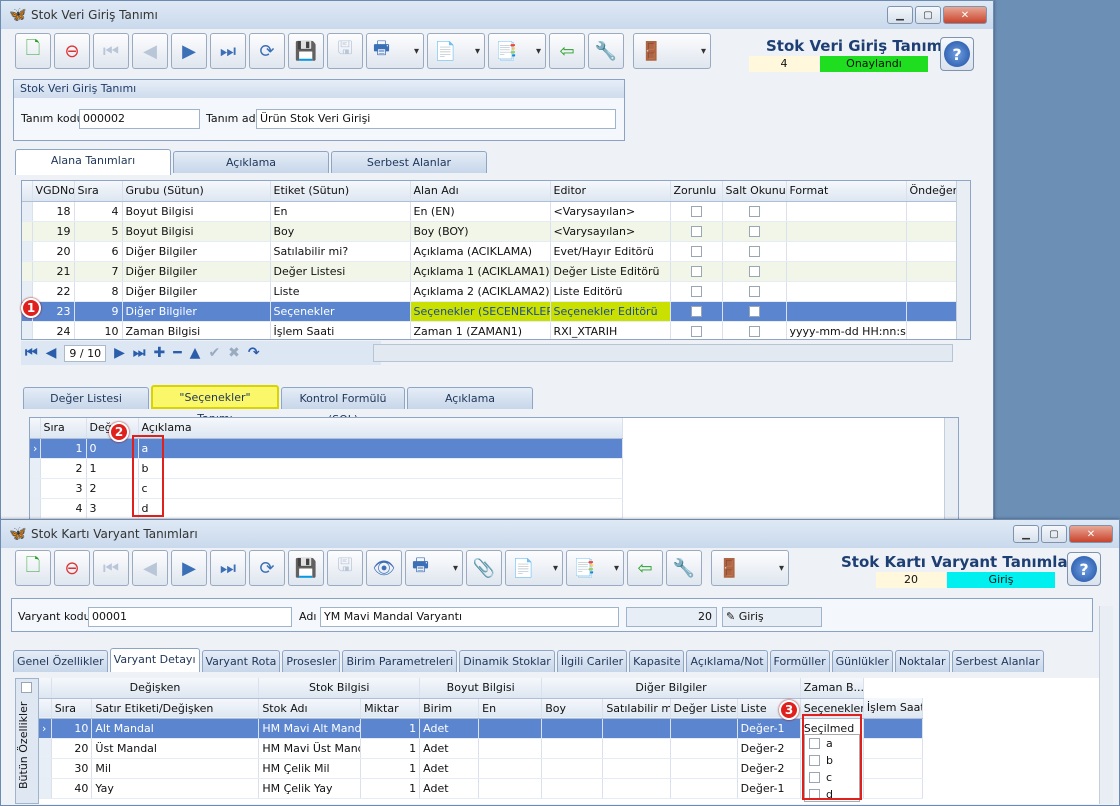 Image resolution: width=1120 pixels, height=806 pixels. Describe the element at coordinates (326, 508) in the screenshot. I see `table-row: 43d` at that location.